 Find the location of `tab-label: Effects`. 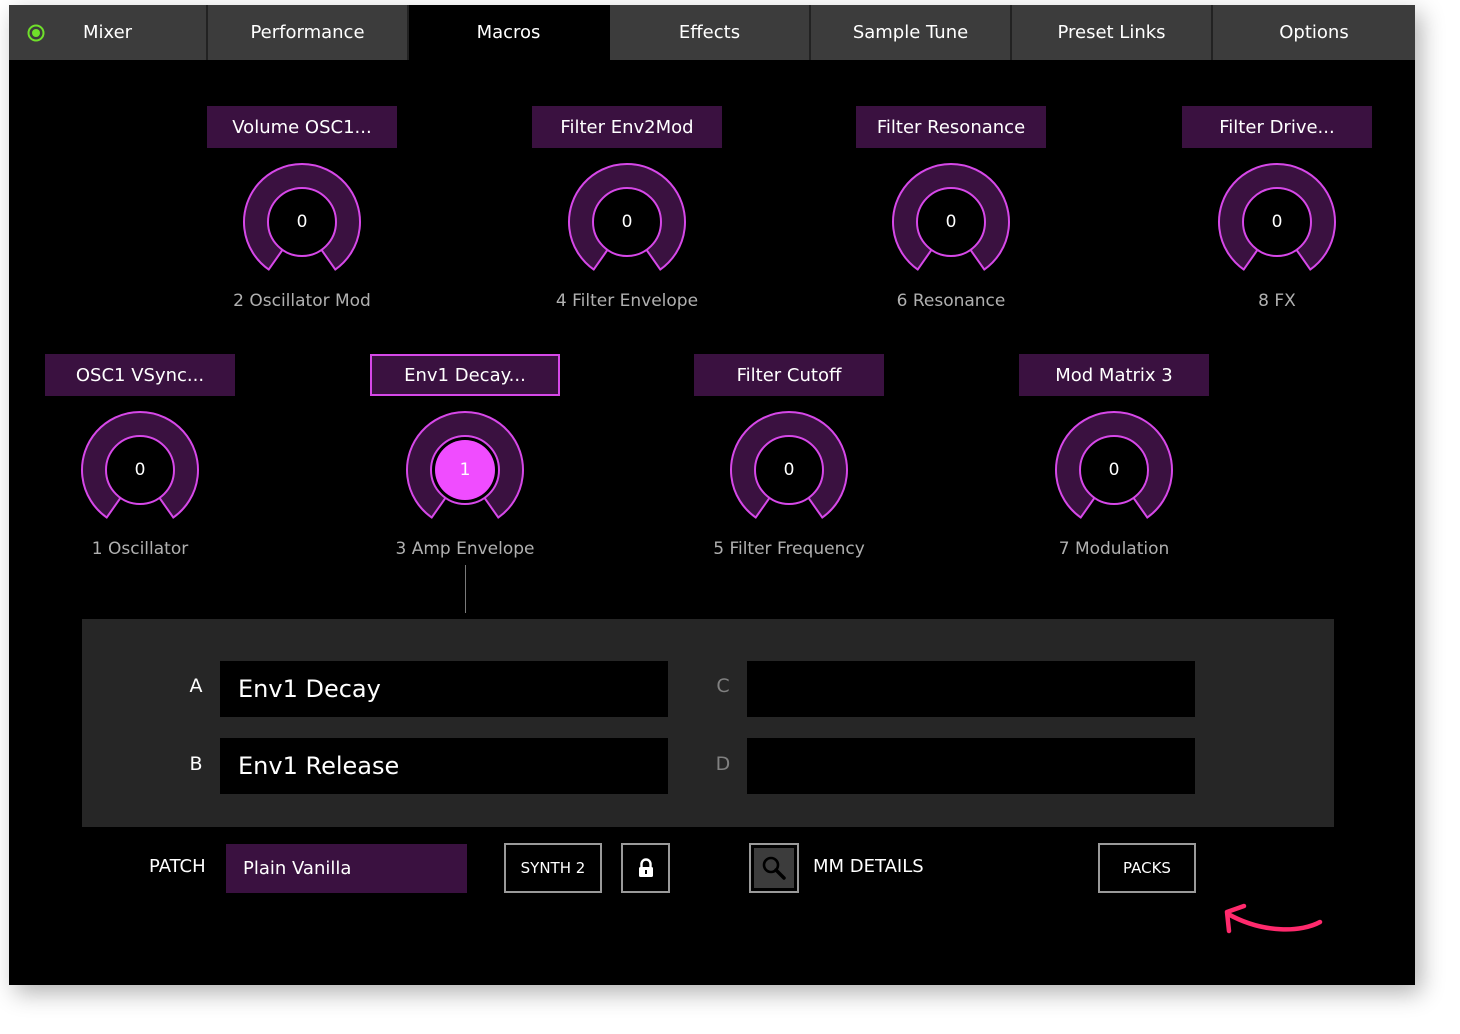

tab-label: Effects is located at coordinates (709, 32).